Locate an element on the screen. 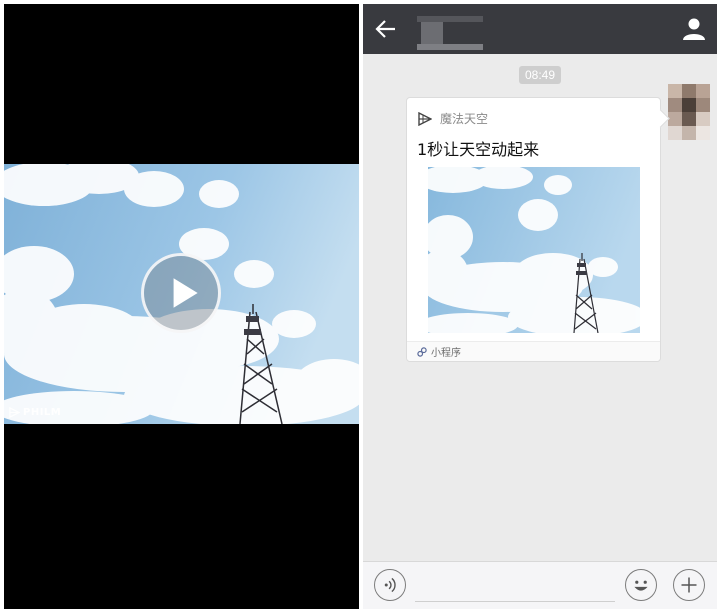  philm-watermark: PHILM is located at coordinates (35, 412).